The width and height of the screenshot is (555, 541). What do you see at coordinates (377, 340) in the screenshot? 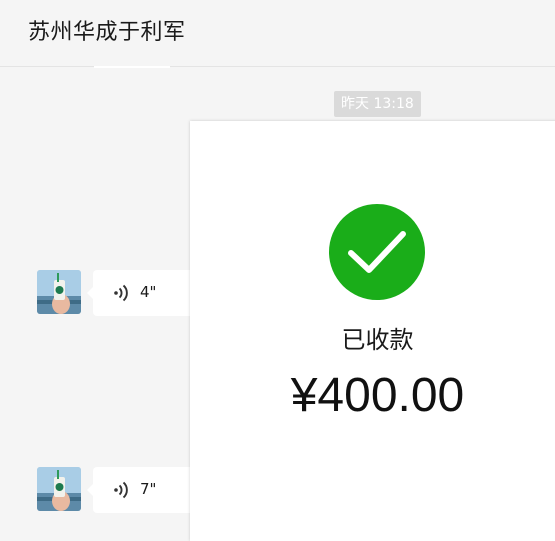
I see `payment-status: 已收款` at bounding box center [377, 340].